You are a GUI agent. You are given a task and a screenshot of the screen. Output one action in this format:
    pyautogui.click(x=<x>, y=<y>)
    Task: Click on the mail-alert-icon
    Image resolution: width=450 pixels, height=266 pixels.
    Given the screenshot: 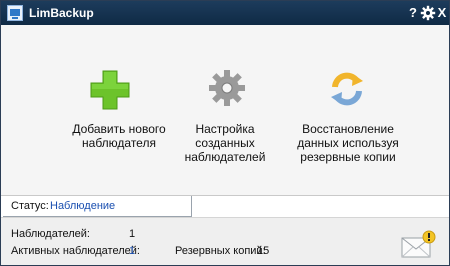 What is the action you would take?
    pyautogui.click(x=419, y=245)
    